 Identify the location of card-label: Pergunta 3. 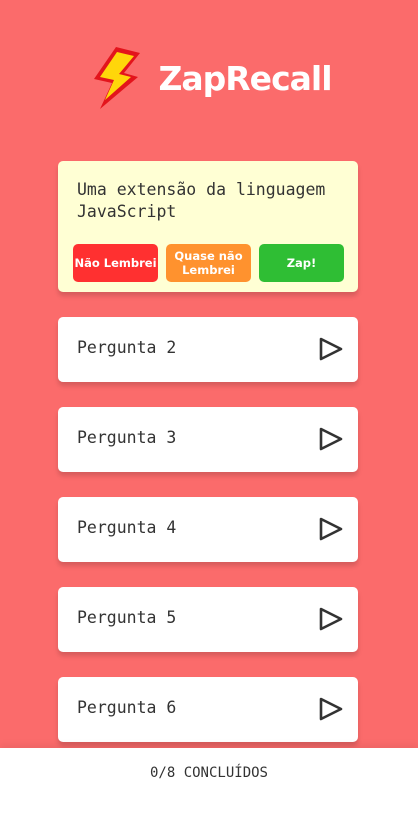
(127, 437).